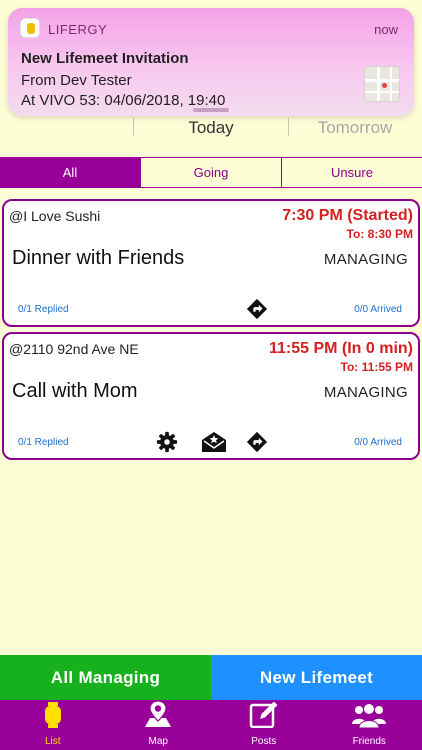  I want to click on invite-mail-icon, so click(214, 442).